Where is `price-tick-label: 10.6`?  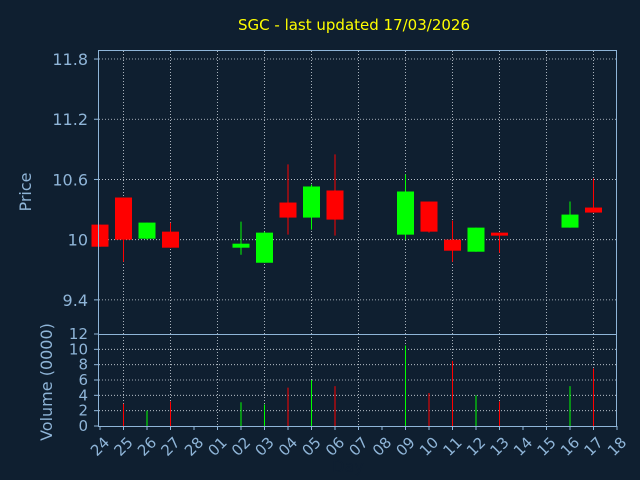 price-tick-label: 10.6 is located at coordinates (70, 179).